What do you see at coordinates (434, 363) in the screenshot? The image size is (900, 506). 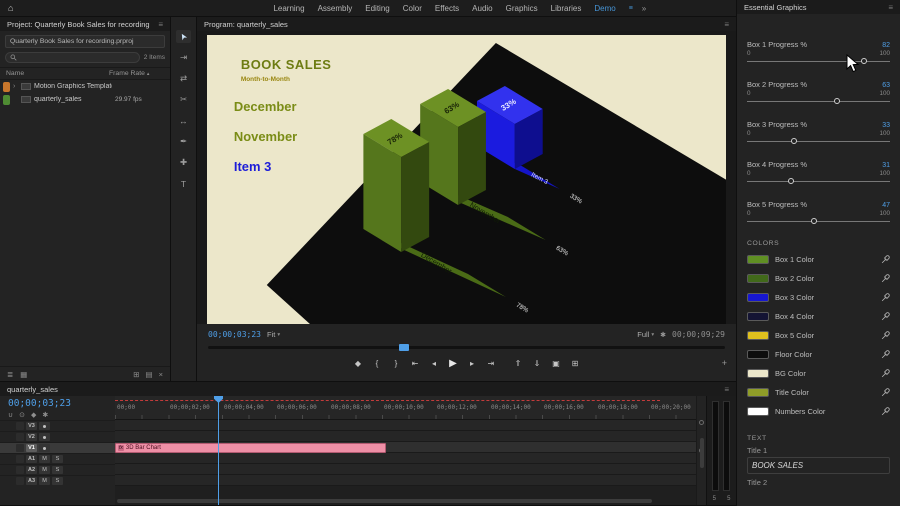 I see `step-back-button: ◂` at bounding box center [434, 363].